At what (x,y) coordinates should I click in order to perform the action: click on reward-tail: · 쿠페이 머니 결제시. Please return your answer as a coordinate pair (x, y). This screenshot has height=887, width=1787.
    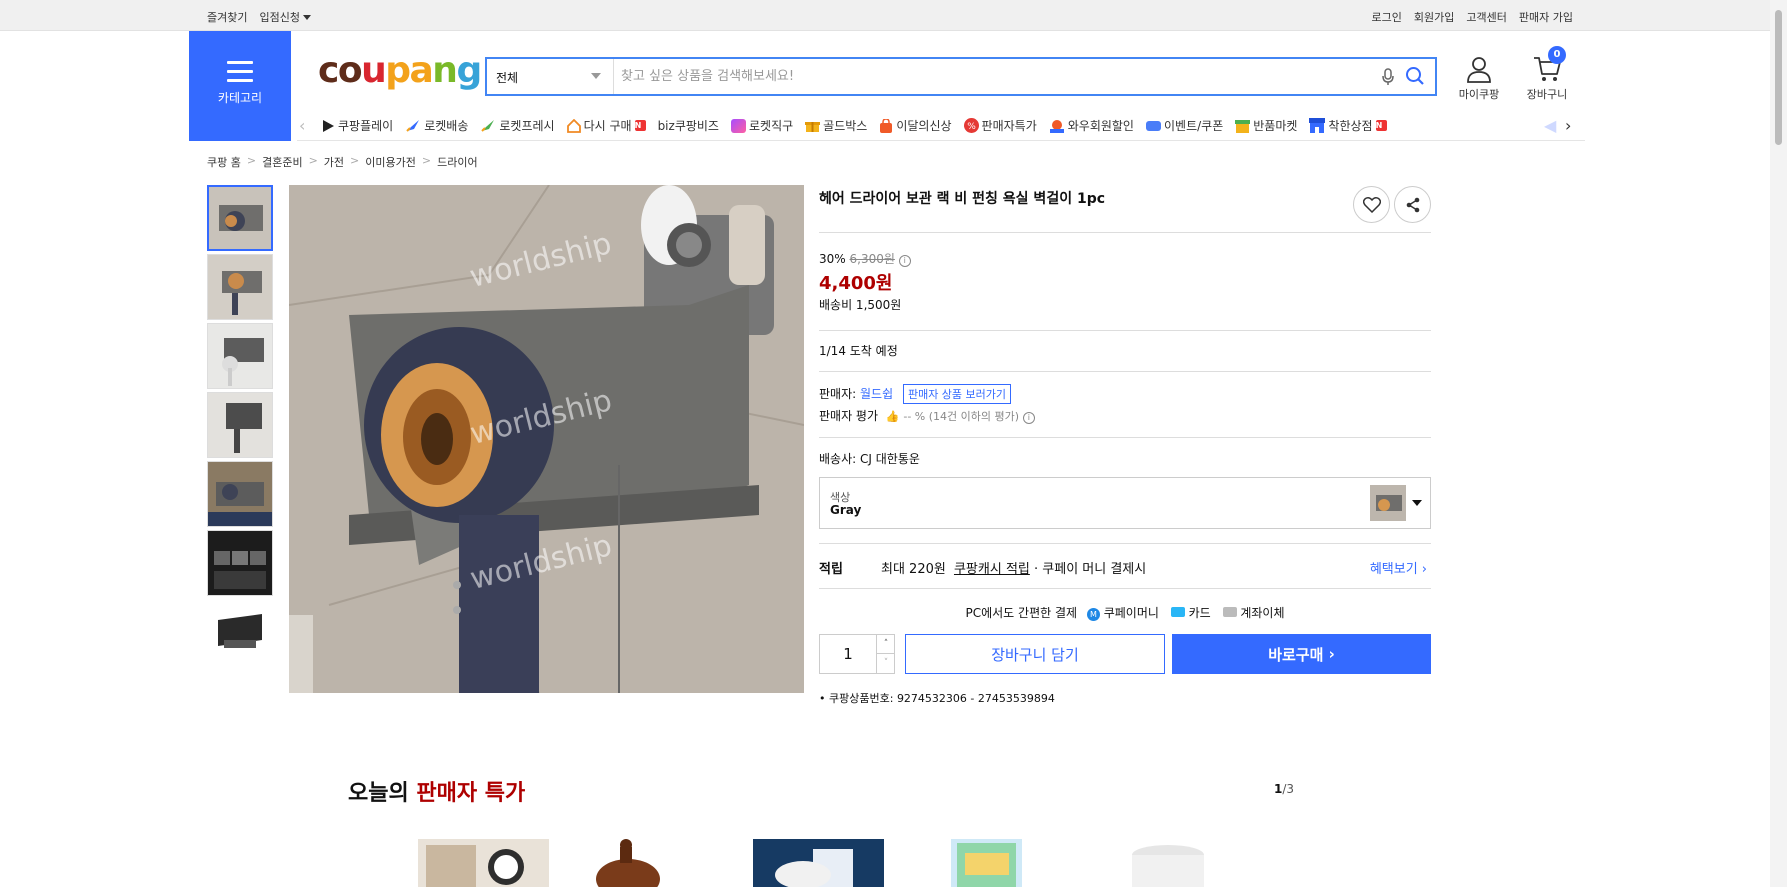
    Looking at the image, I should click on (1090, 569).